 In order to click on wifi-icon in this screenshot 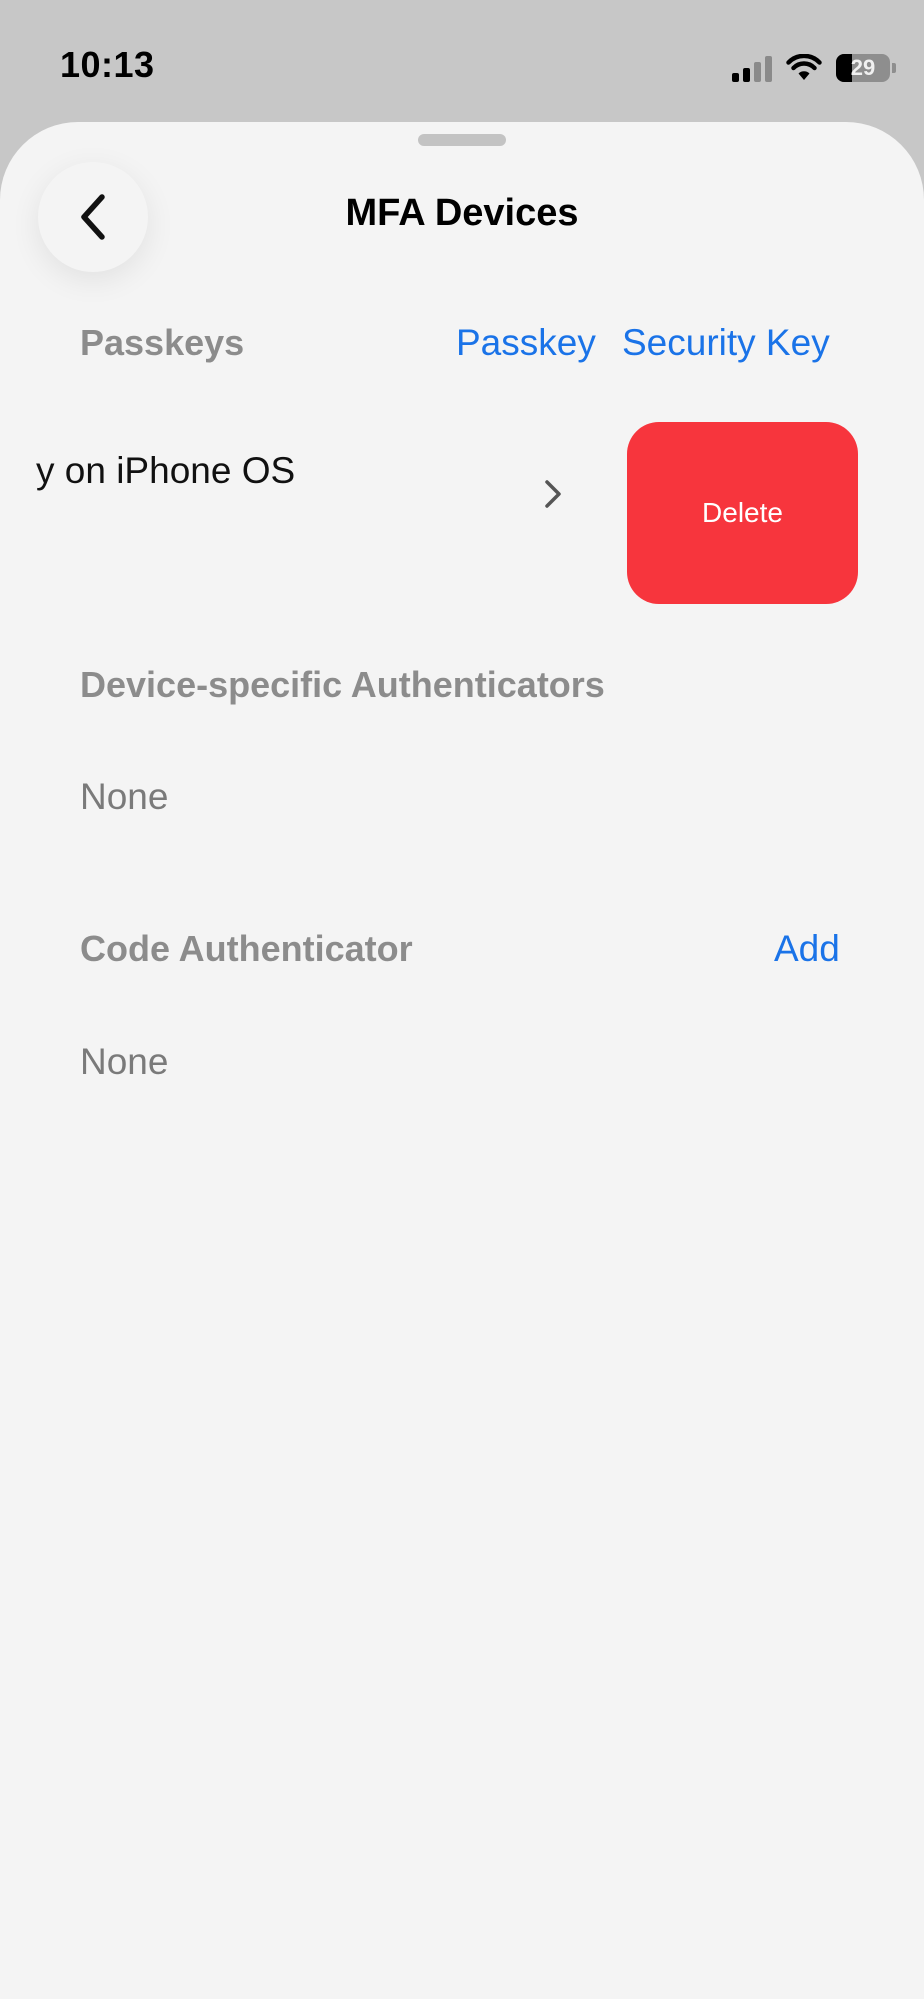, I will do `click(804, 67)`.